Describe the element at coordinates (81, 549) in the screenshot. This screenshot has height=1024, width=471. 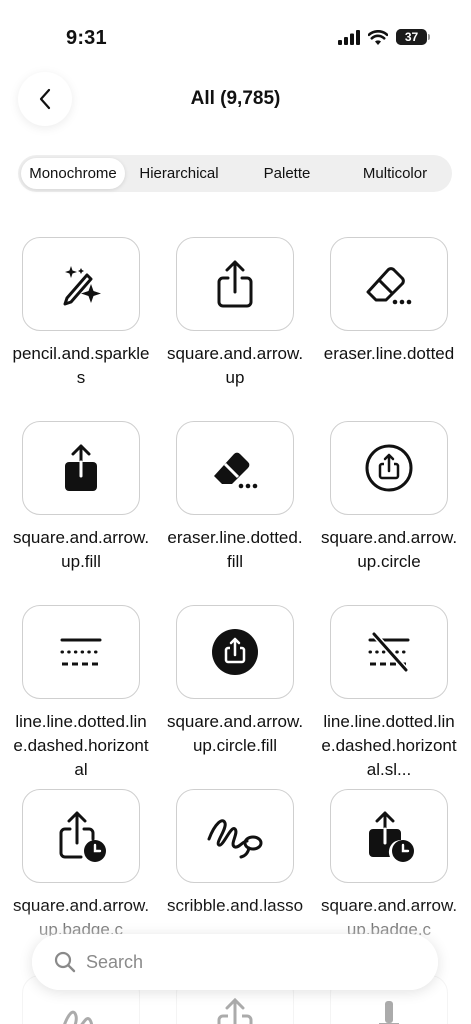
I see `symbol-label: square.and.arrow.up.fill` at that location.